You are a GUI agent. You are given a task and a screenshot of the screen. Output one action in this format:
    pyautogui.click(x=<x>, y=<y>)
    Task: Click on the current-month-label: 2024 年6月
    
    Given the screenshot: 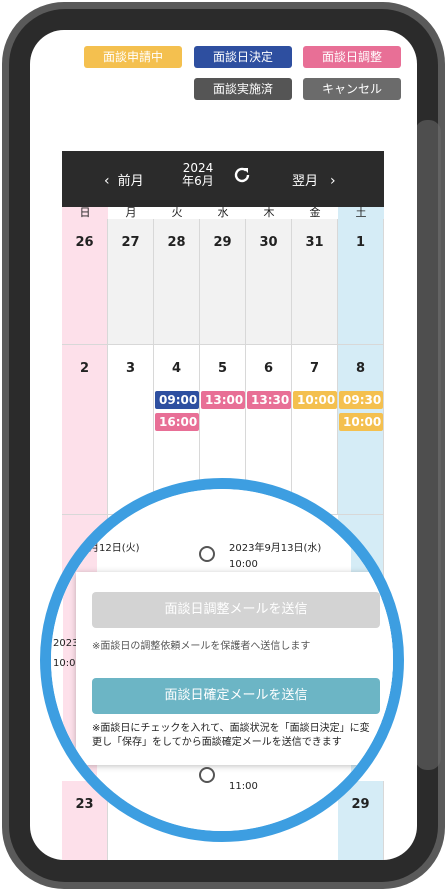 What is the action you would take?
    pyautogui.click(x=198, y=174)
    